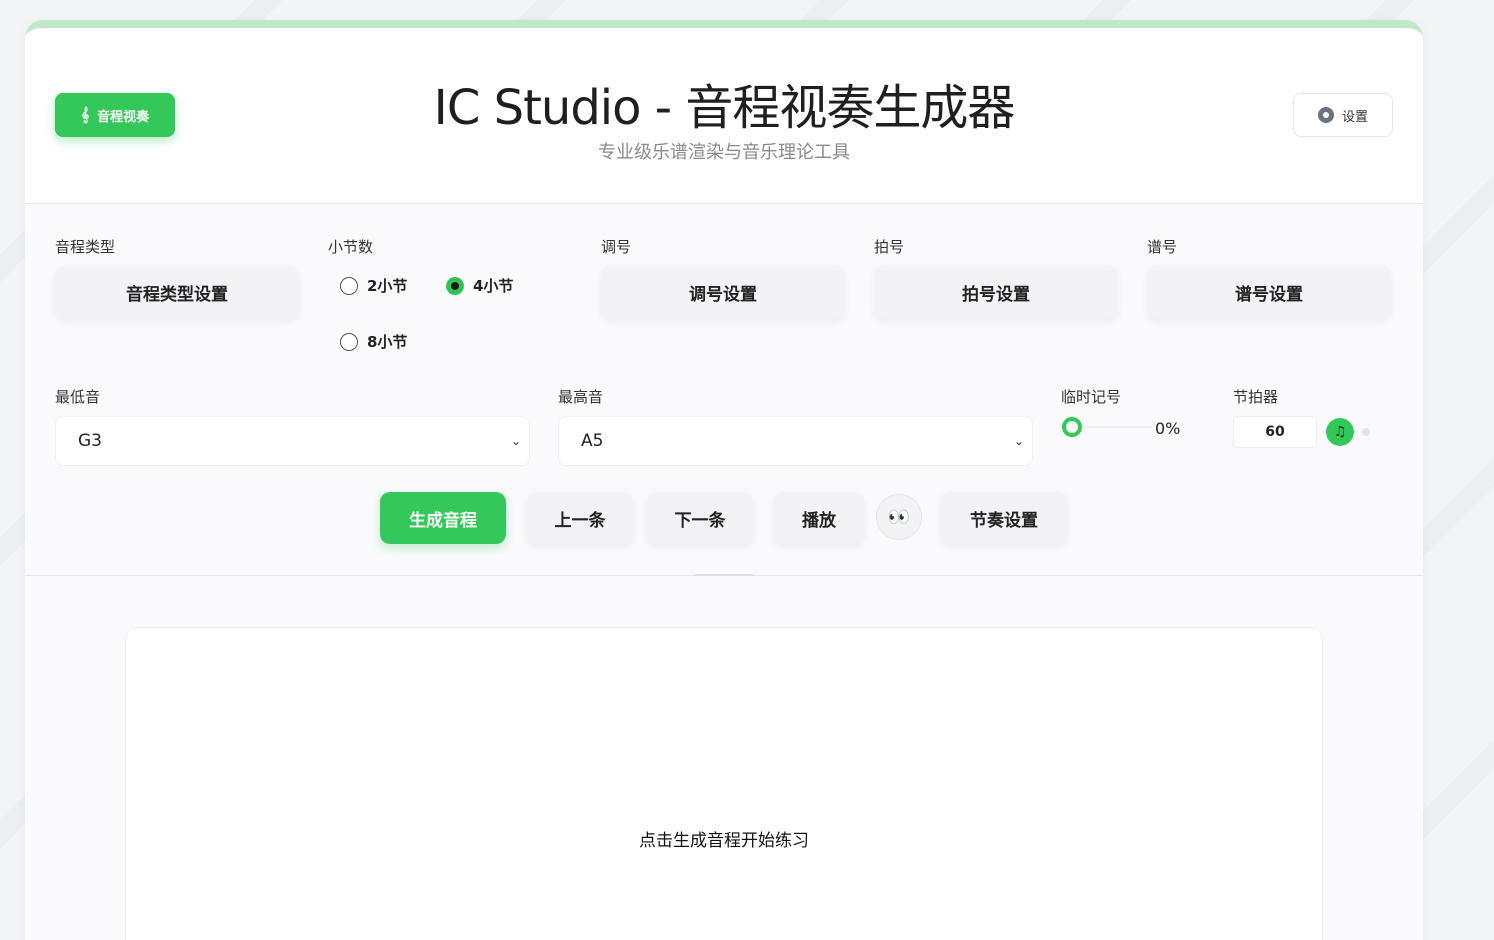  What do you see at coordinates (1325, 115) in the screenshot?
I see `gear-icon` at bounding box center [1325, 115].